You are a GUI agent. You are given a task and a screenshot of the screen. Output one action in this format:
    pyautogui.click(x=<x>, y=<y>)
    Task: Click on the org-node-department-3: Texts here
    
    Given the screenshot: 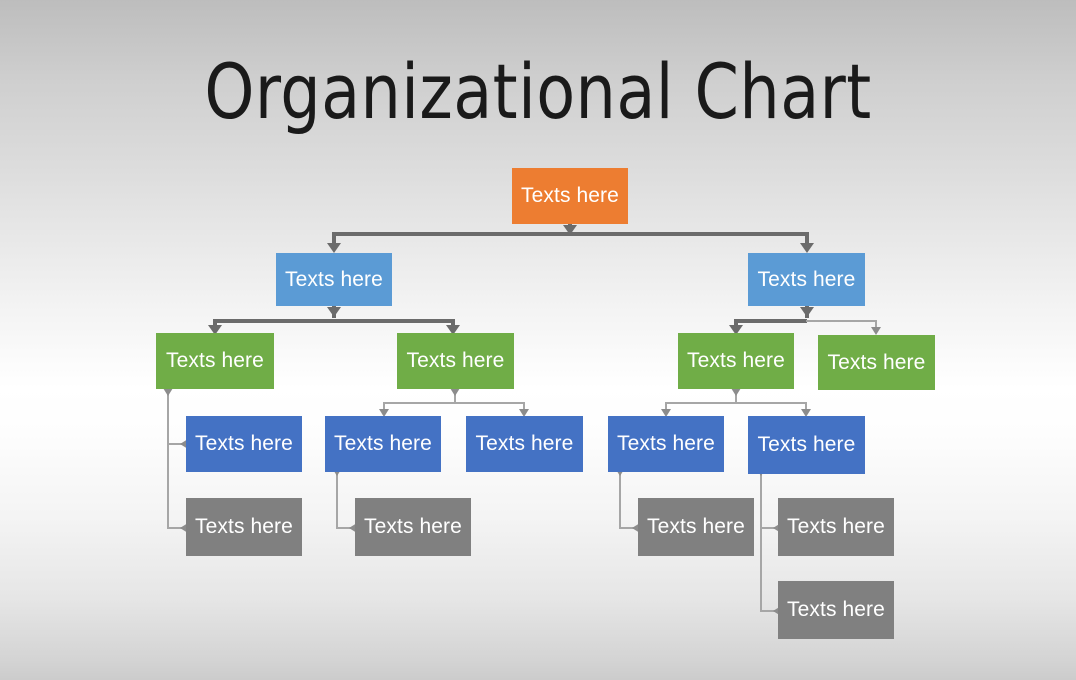 What is the action you would take?
    pyautogui.click(x=736, y=361)
    